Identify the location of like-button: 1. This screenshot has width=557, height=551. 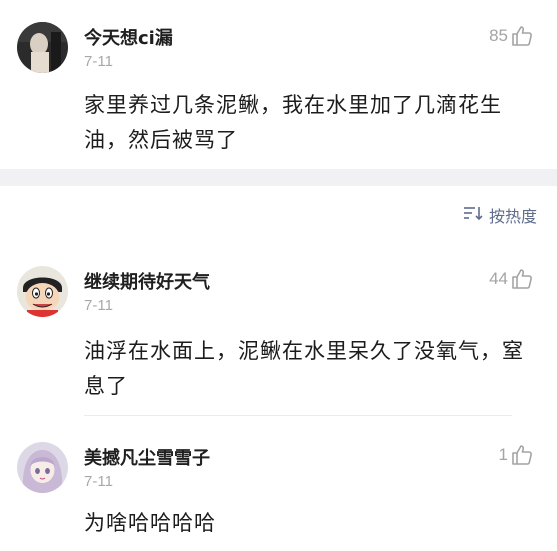
(516, 455).